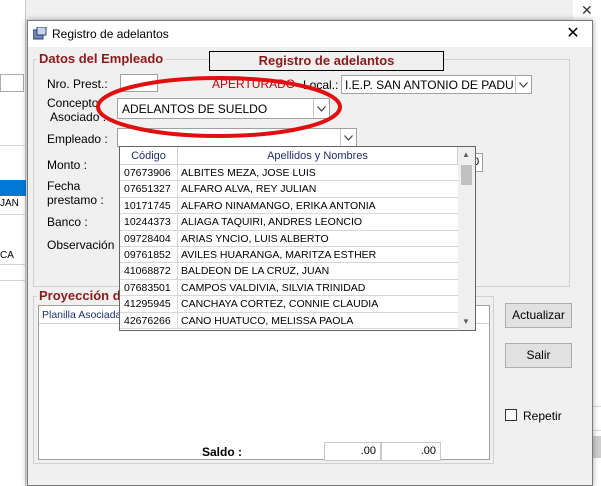  Describe the element at coordinates (326, 61) in the screenshot. I see `banner-registro: Registro de adelantos` at that location.